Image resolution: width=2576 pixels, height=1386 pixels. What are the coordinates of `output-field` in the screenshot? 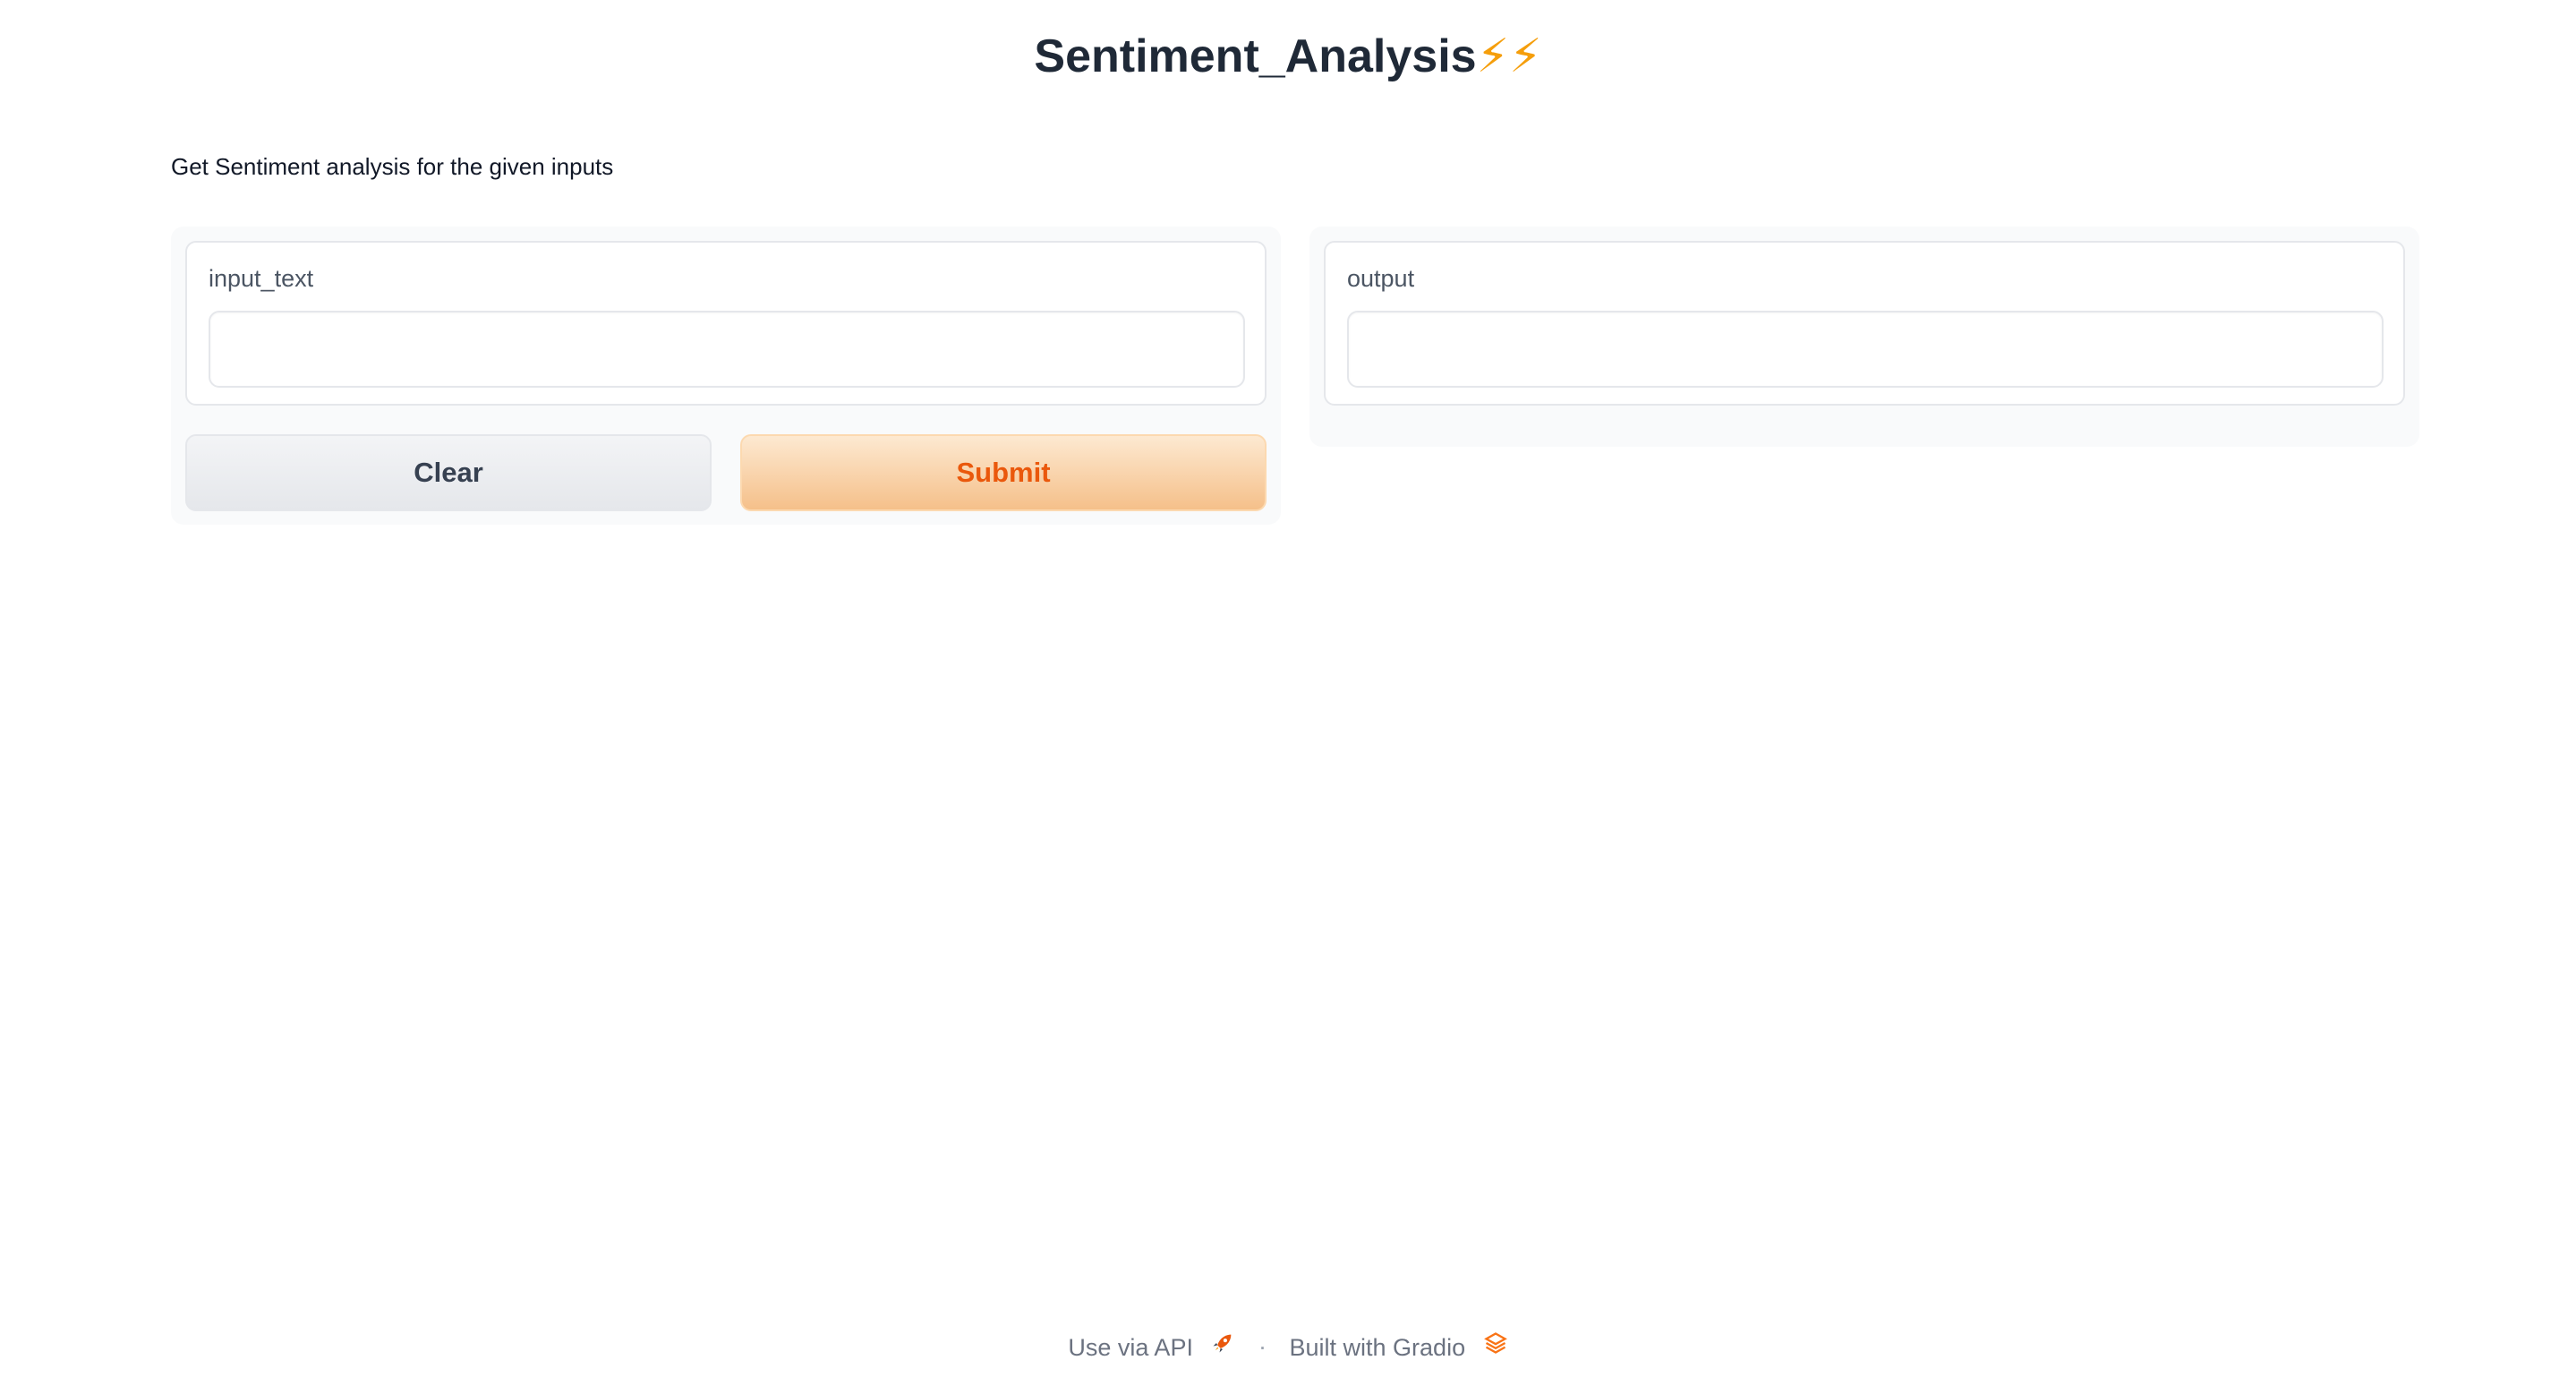 It's located at (1865, 349).